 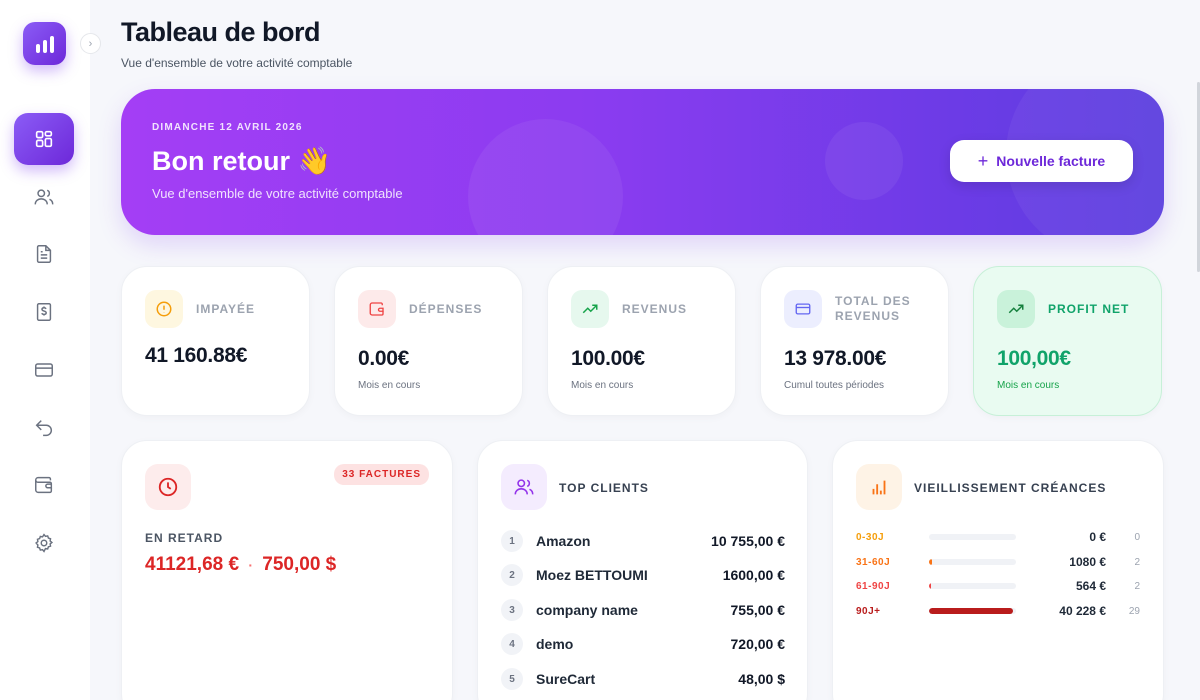 I want to click on kpi-value: 41 160.88€, so click(x=196, y=355).